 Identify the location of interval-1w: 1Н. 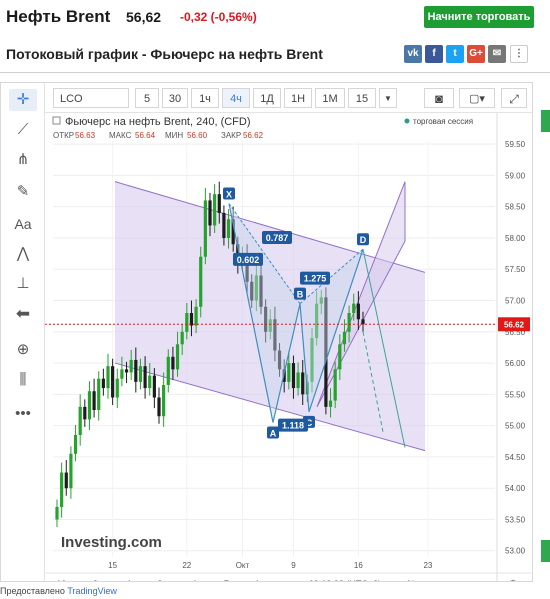
(298, 98).